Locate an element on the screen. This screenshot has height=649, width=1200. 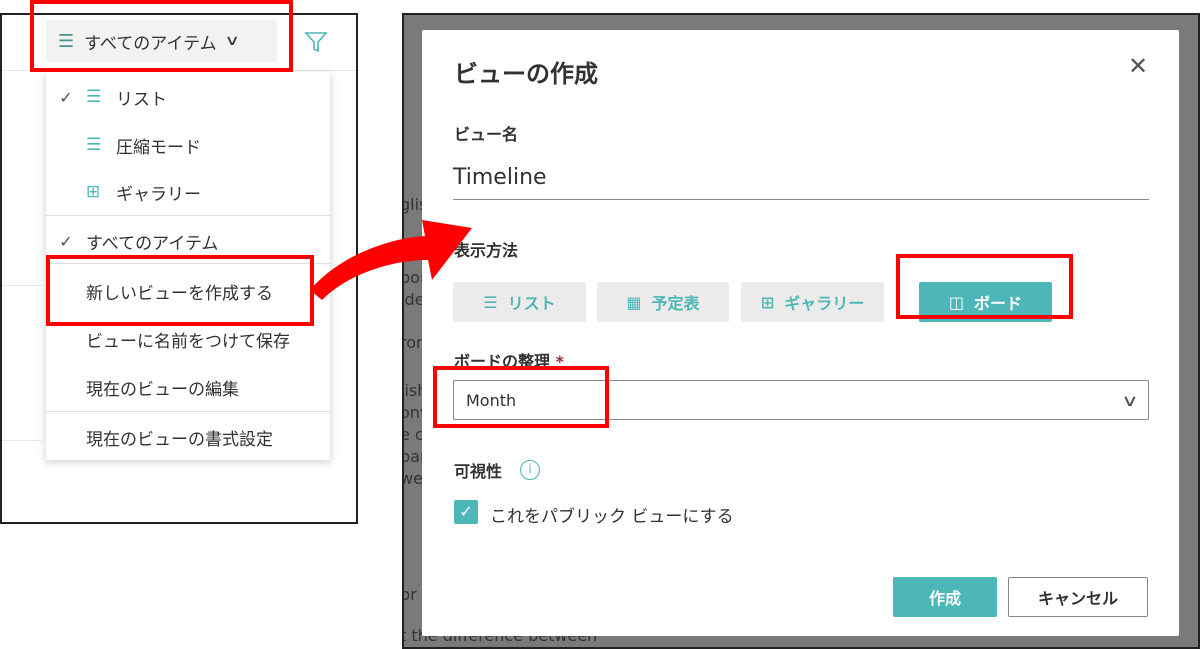
dialog-title: ビューの作成 is located at coordinates (526, 74).